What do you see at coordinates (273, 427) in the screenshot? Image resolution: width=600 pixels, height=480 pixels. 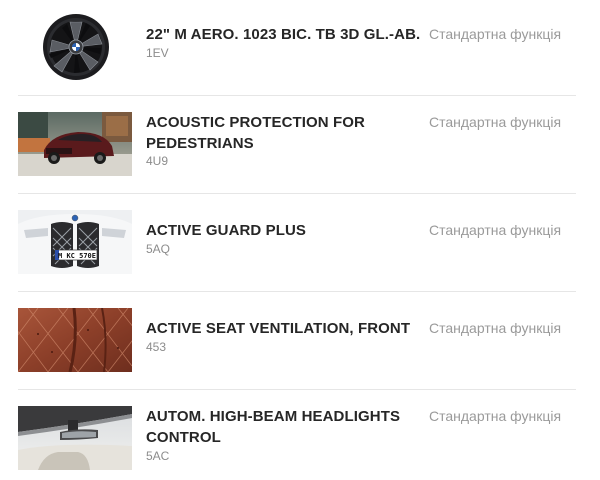 I see `option-name: AUTOM. HIGH-BEAM HEADLIGHTS CONTROL` at bounding box center [273, 427].